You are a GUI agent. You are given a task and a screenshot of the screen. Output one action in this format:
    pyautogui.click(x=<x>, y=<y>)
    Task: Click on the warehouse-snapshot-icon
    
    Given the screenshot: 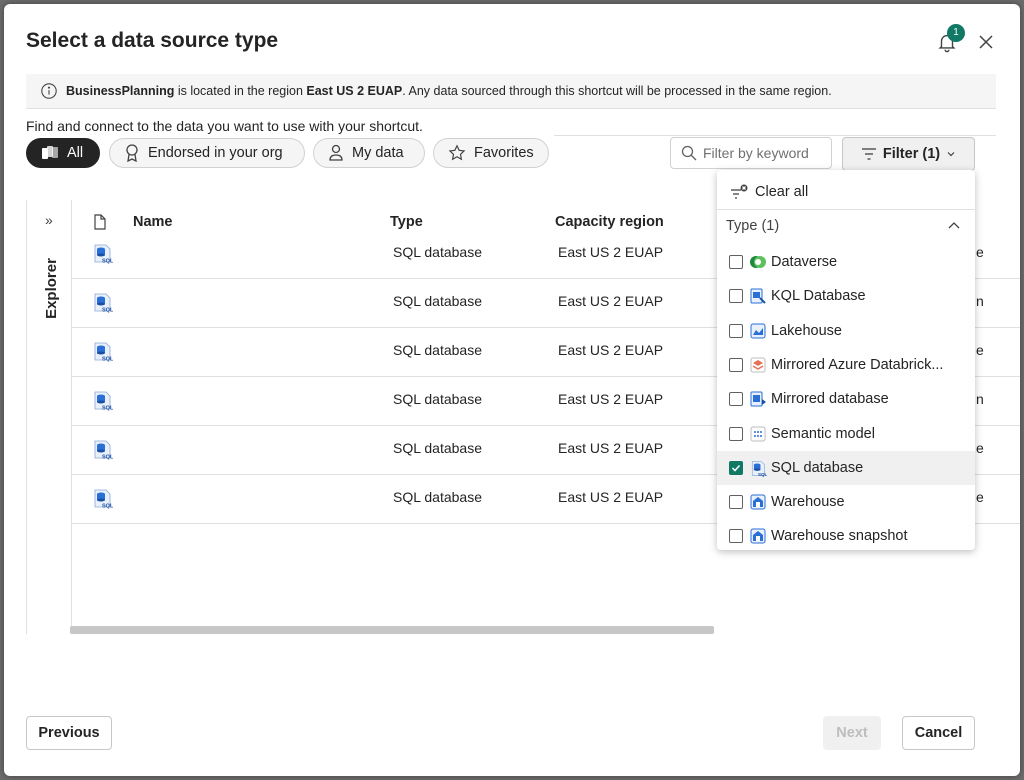 What is the action you would take?
    pyautogui.click(x=758, y=536)
    